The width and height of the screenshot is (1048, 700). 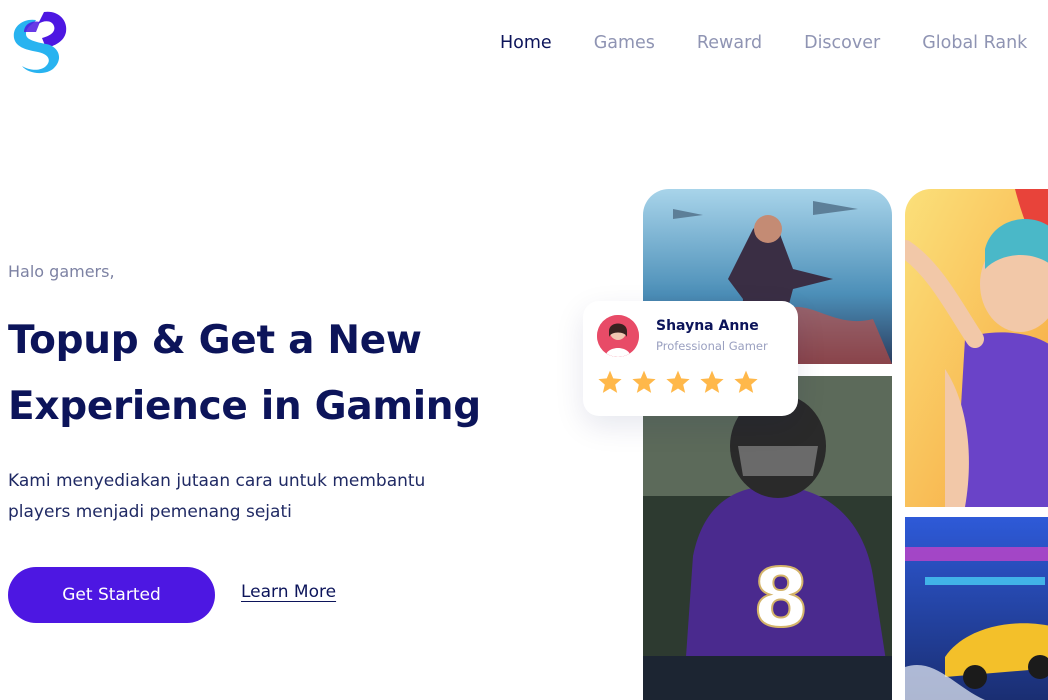 I want to click on rating-stars, so click(x=678, y=382).